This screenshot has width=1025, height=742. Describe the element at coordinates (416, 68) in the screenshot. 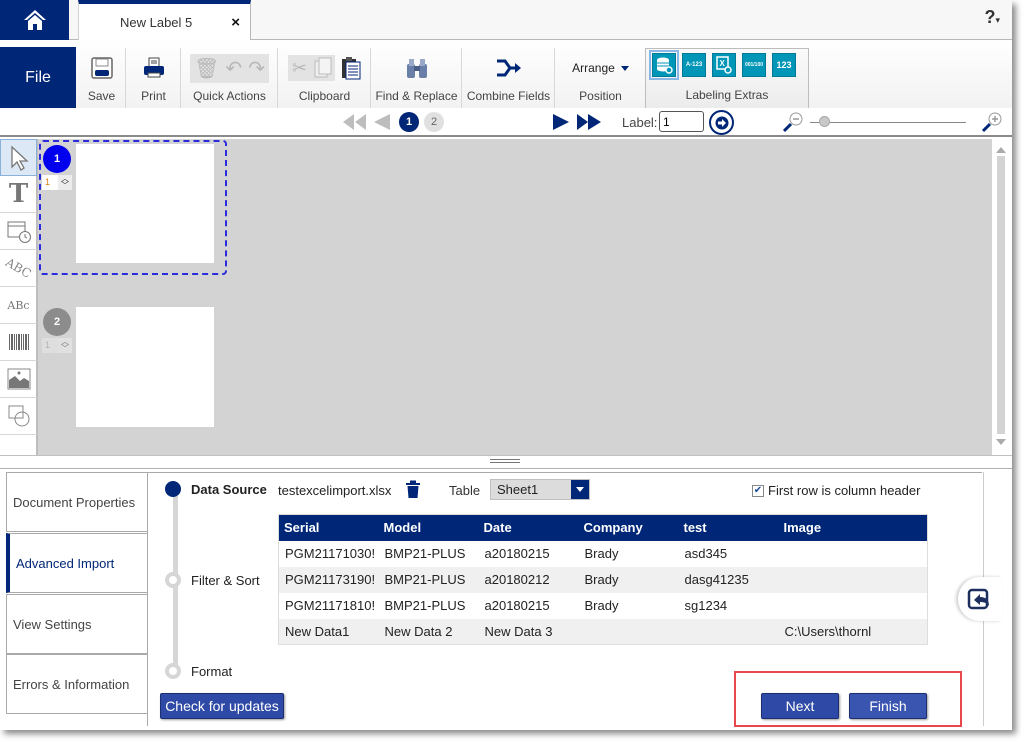

I see `binoculars-icon` at that location.